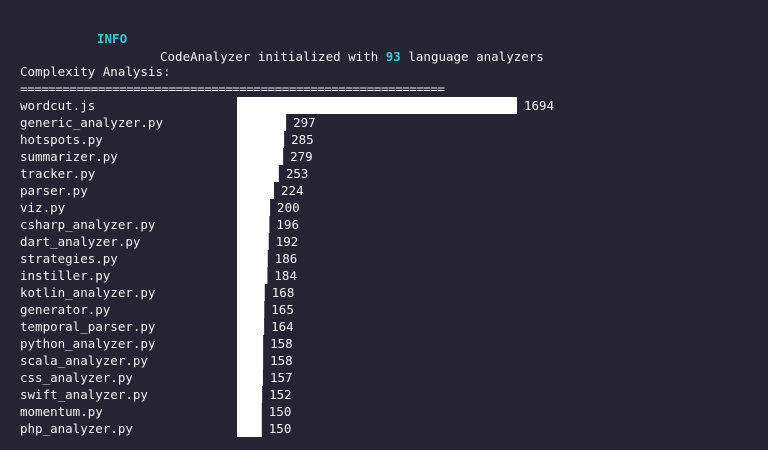  I want to click on category-label: instiller.py, so click(65, 275).